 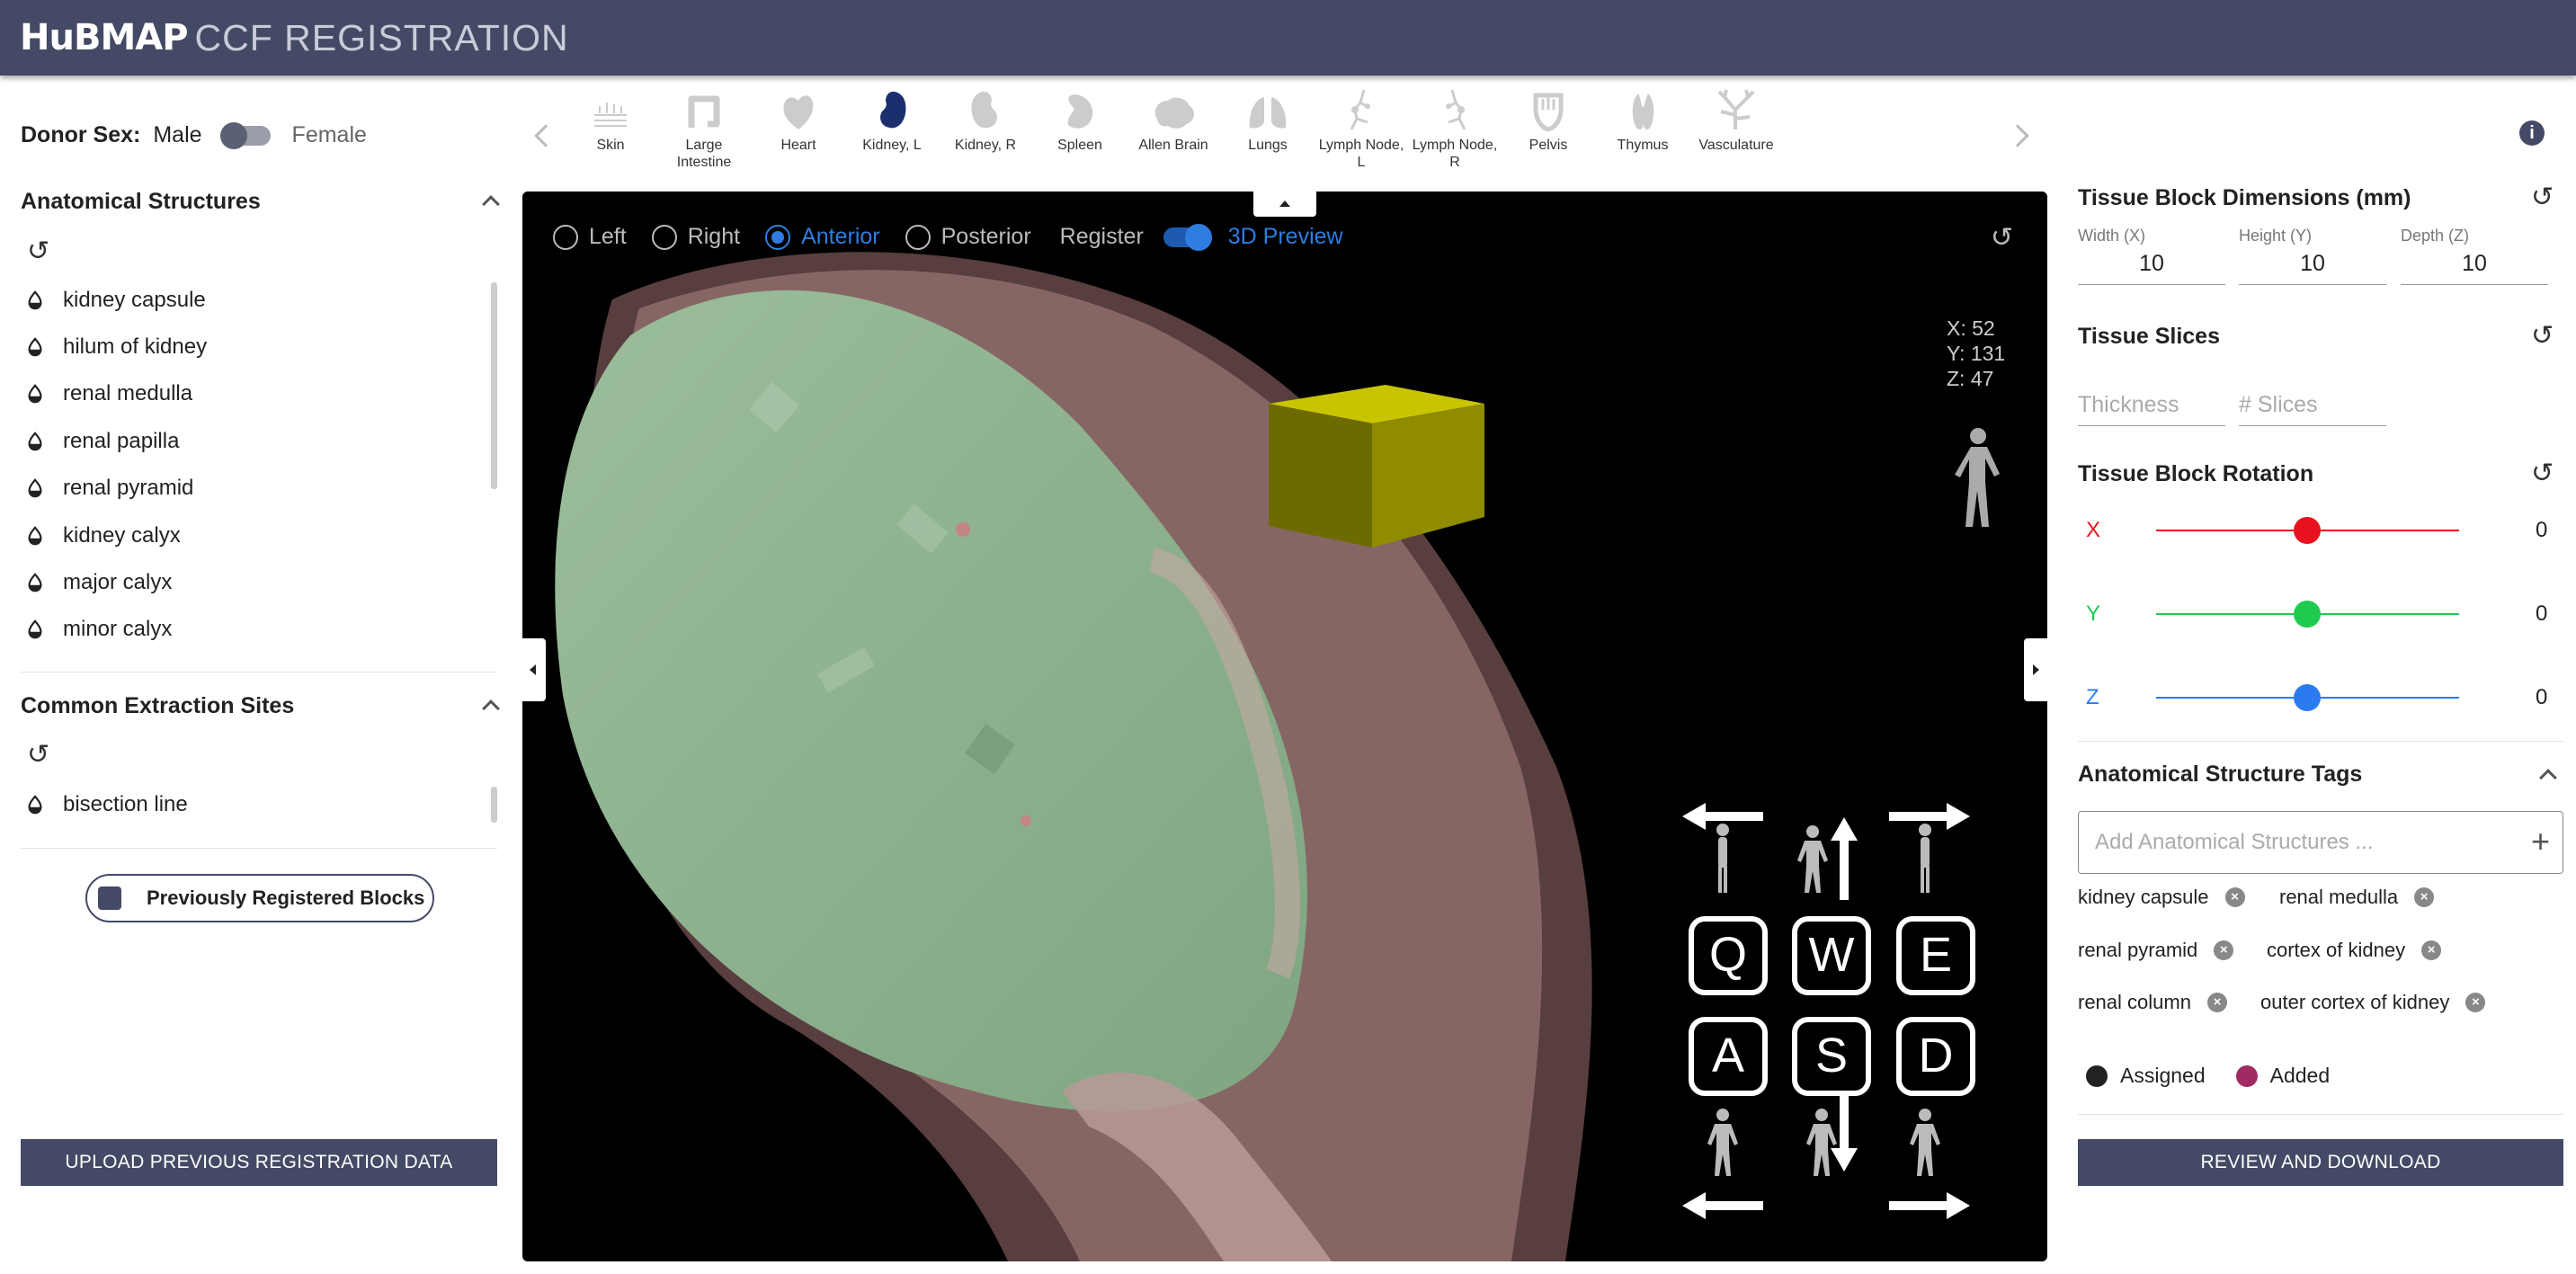 I want to click on depth-field: Depth (Z) 10, so click(x=2474, y=256).